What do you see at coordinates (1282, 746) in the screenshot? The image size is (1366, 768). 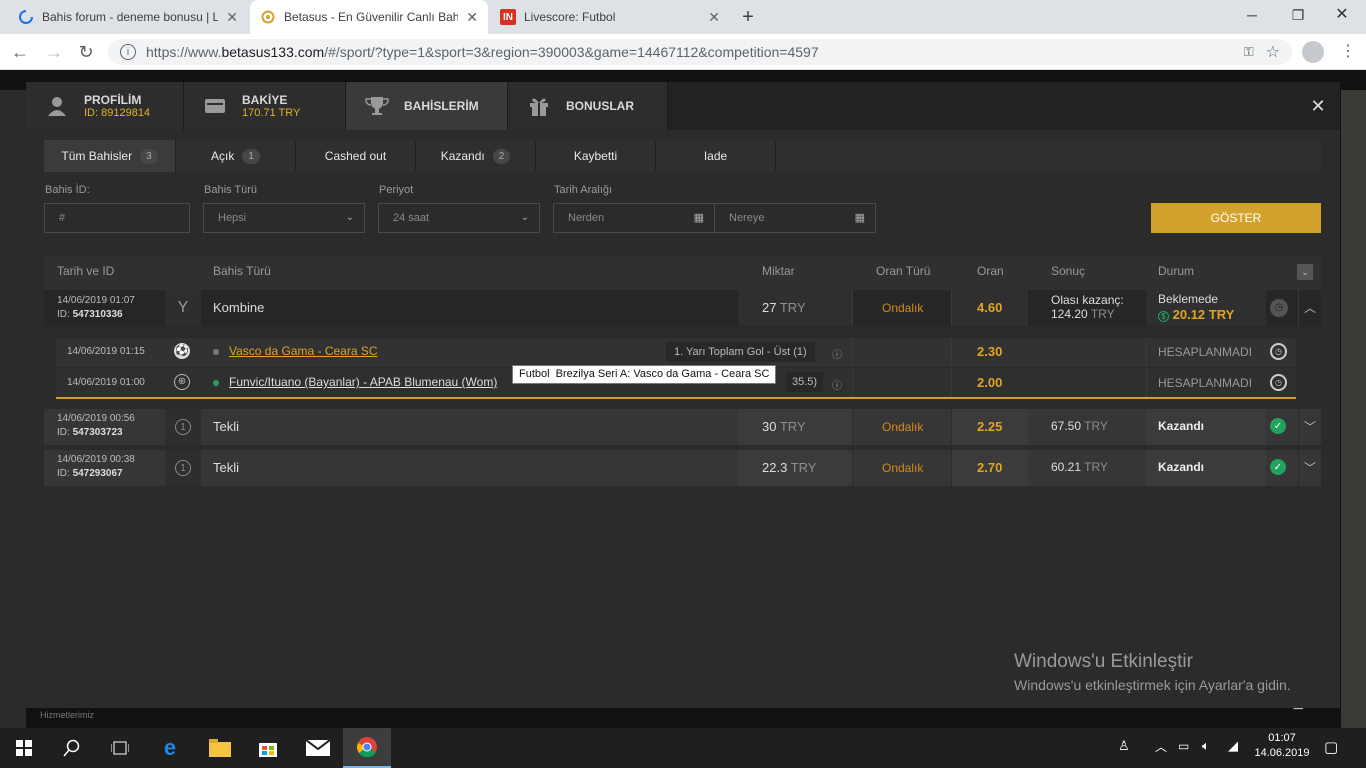 I see `clock: 01:07 14.06.2019` at bounding box center [1282, 746].